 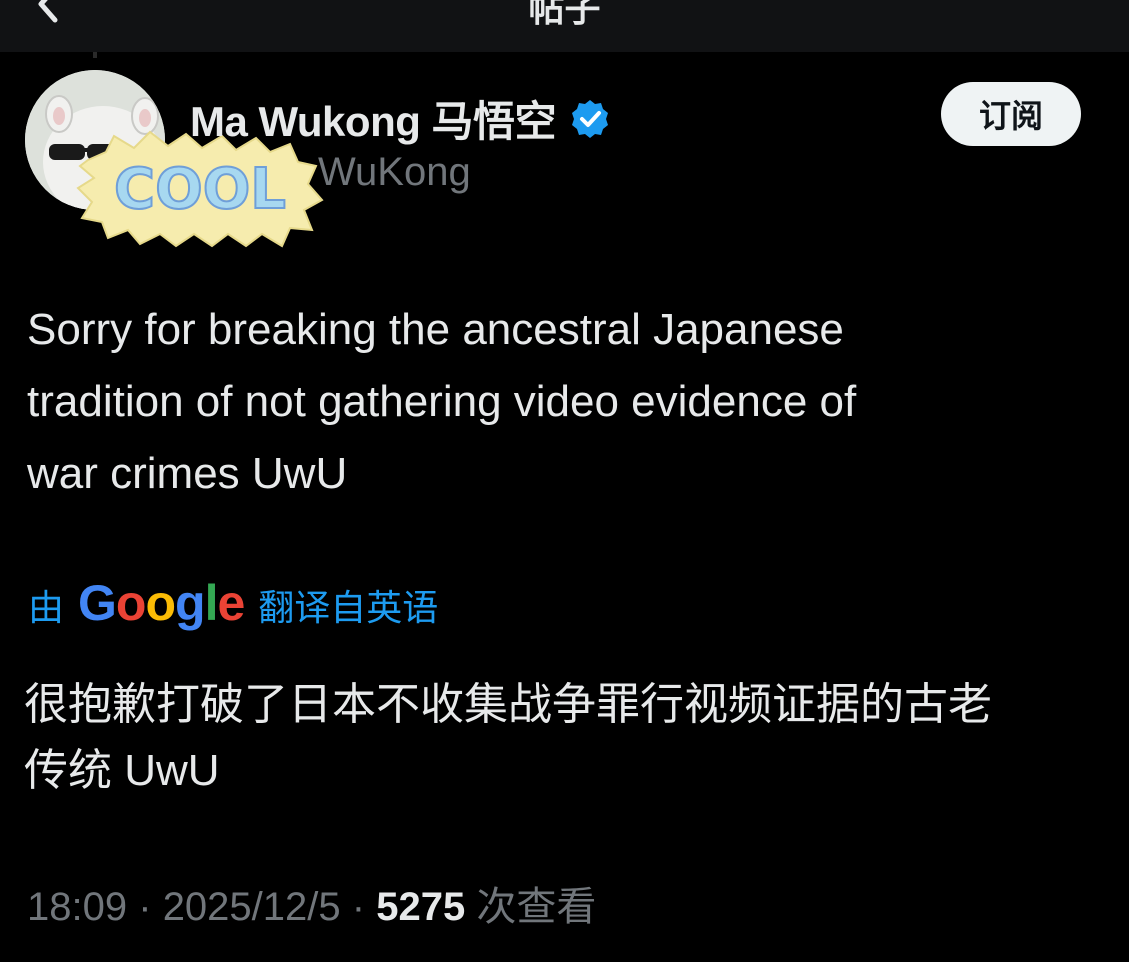 What do you see at coordinates (77, 907) in the screenshot?
I see `tweet-time: 18:09` at bounding box center [77, 907].